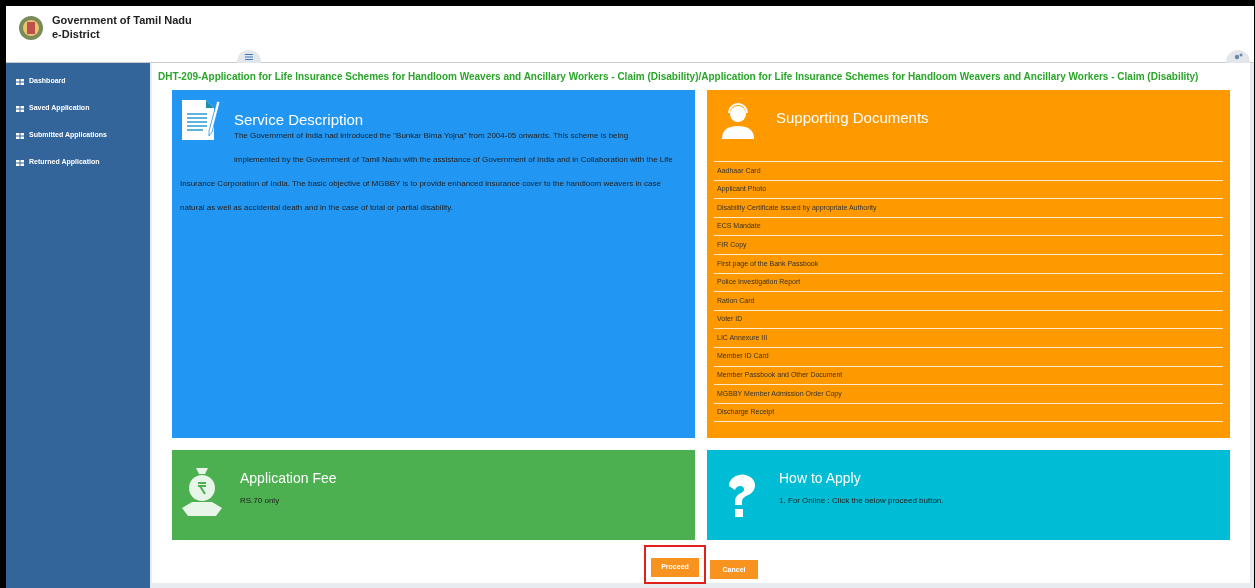  What do you see at coordinates (288, 478) in the screenshot?
I see `card-title: Application Fee` at bounding box center [288, 478].